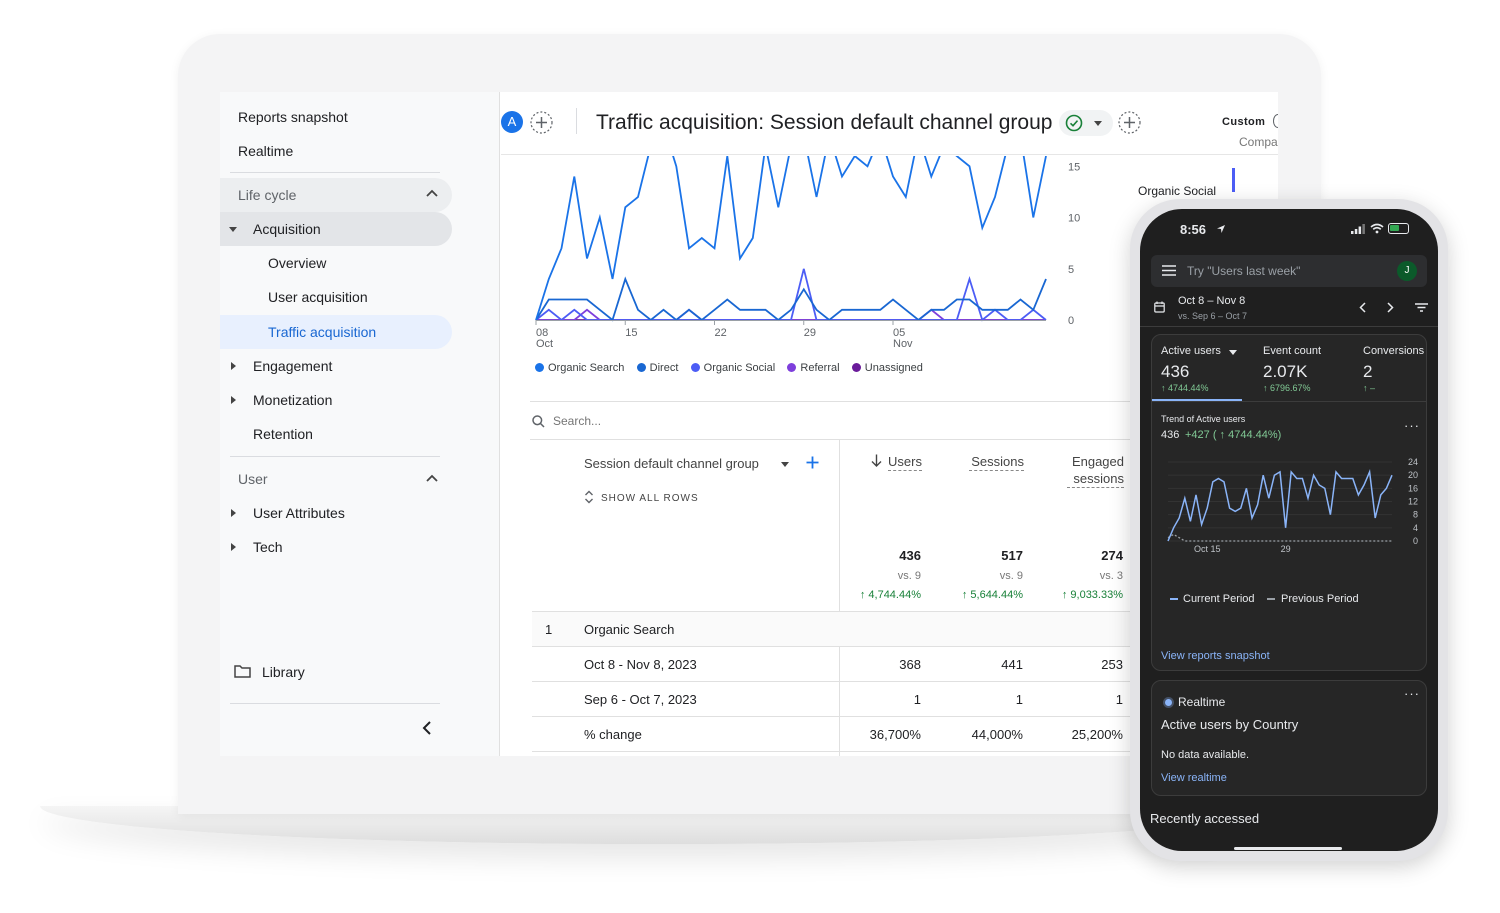 This screenshot has width=1500, height=913. What do you see at coordinates (267, 195) in the screenshot?
I see `lifecycle-section-title: Life cycle` at bounding box center [267, 195].